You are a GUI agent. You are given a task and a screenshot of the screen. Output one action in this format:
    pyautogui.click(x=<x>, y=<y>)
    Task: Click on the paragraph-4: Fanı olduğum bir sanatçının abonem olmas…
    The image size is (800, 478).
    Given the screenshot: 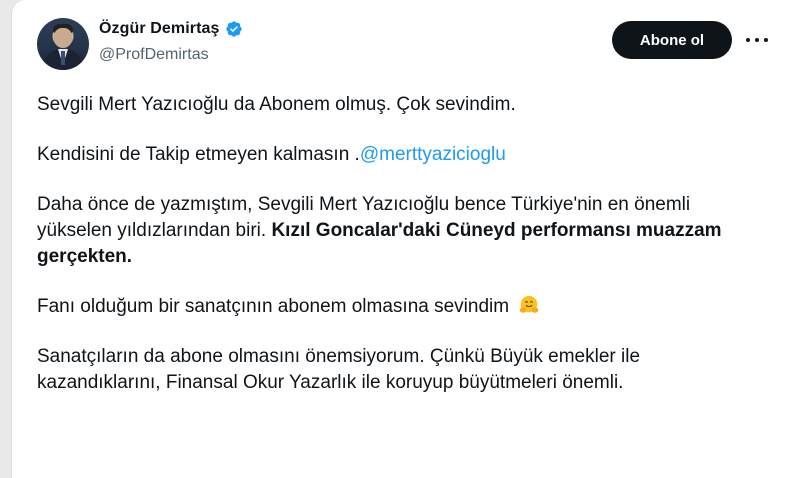 What is the action you would take?
    pyautogui.click(x=397, y=307)
    